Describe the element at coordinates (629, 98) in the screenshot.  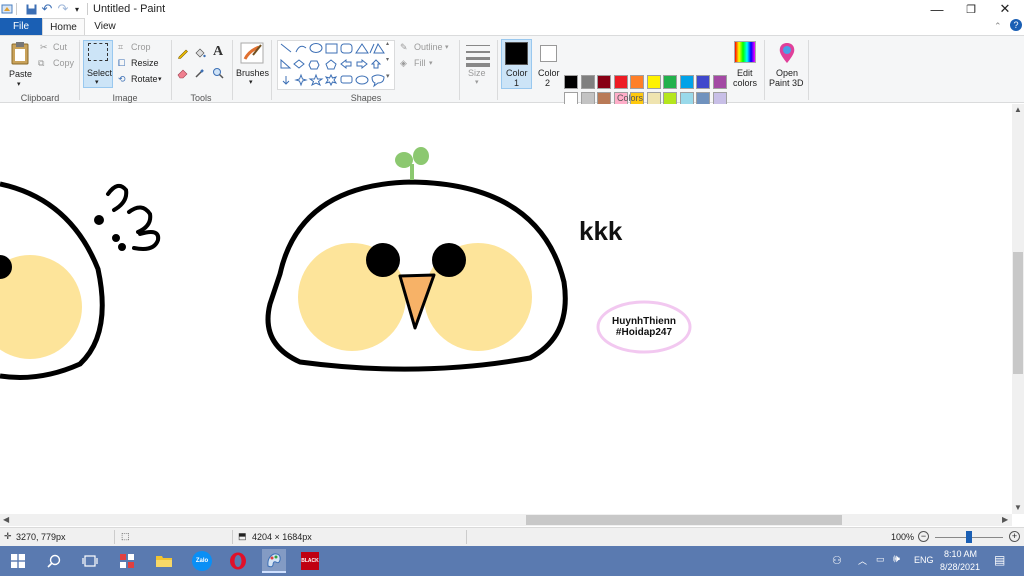
I see `group-label-colors: Colors` at that location.